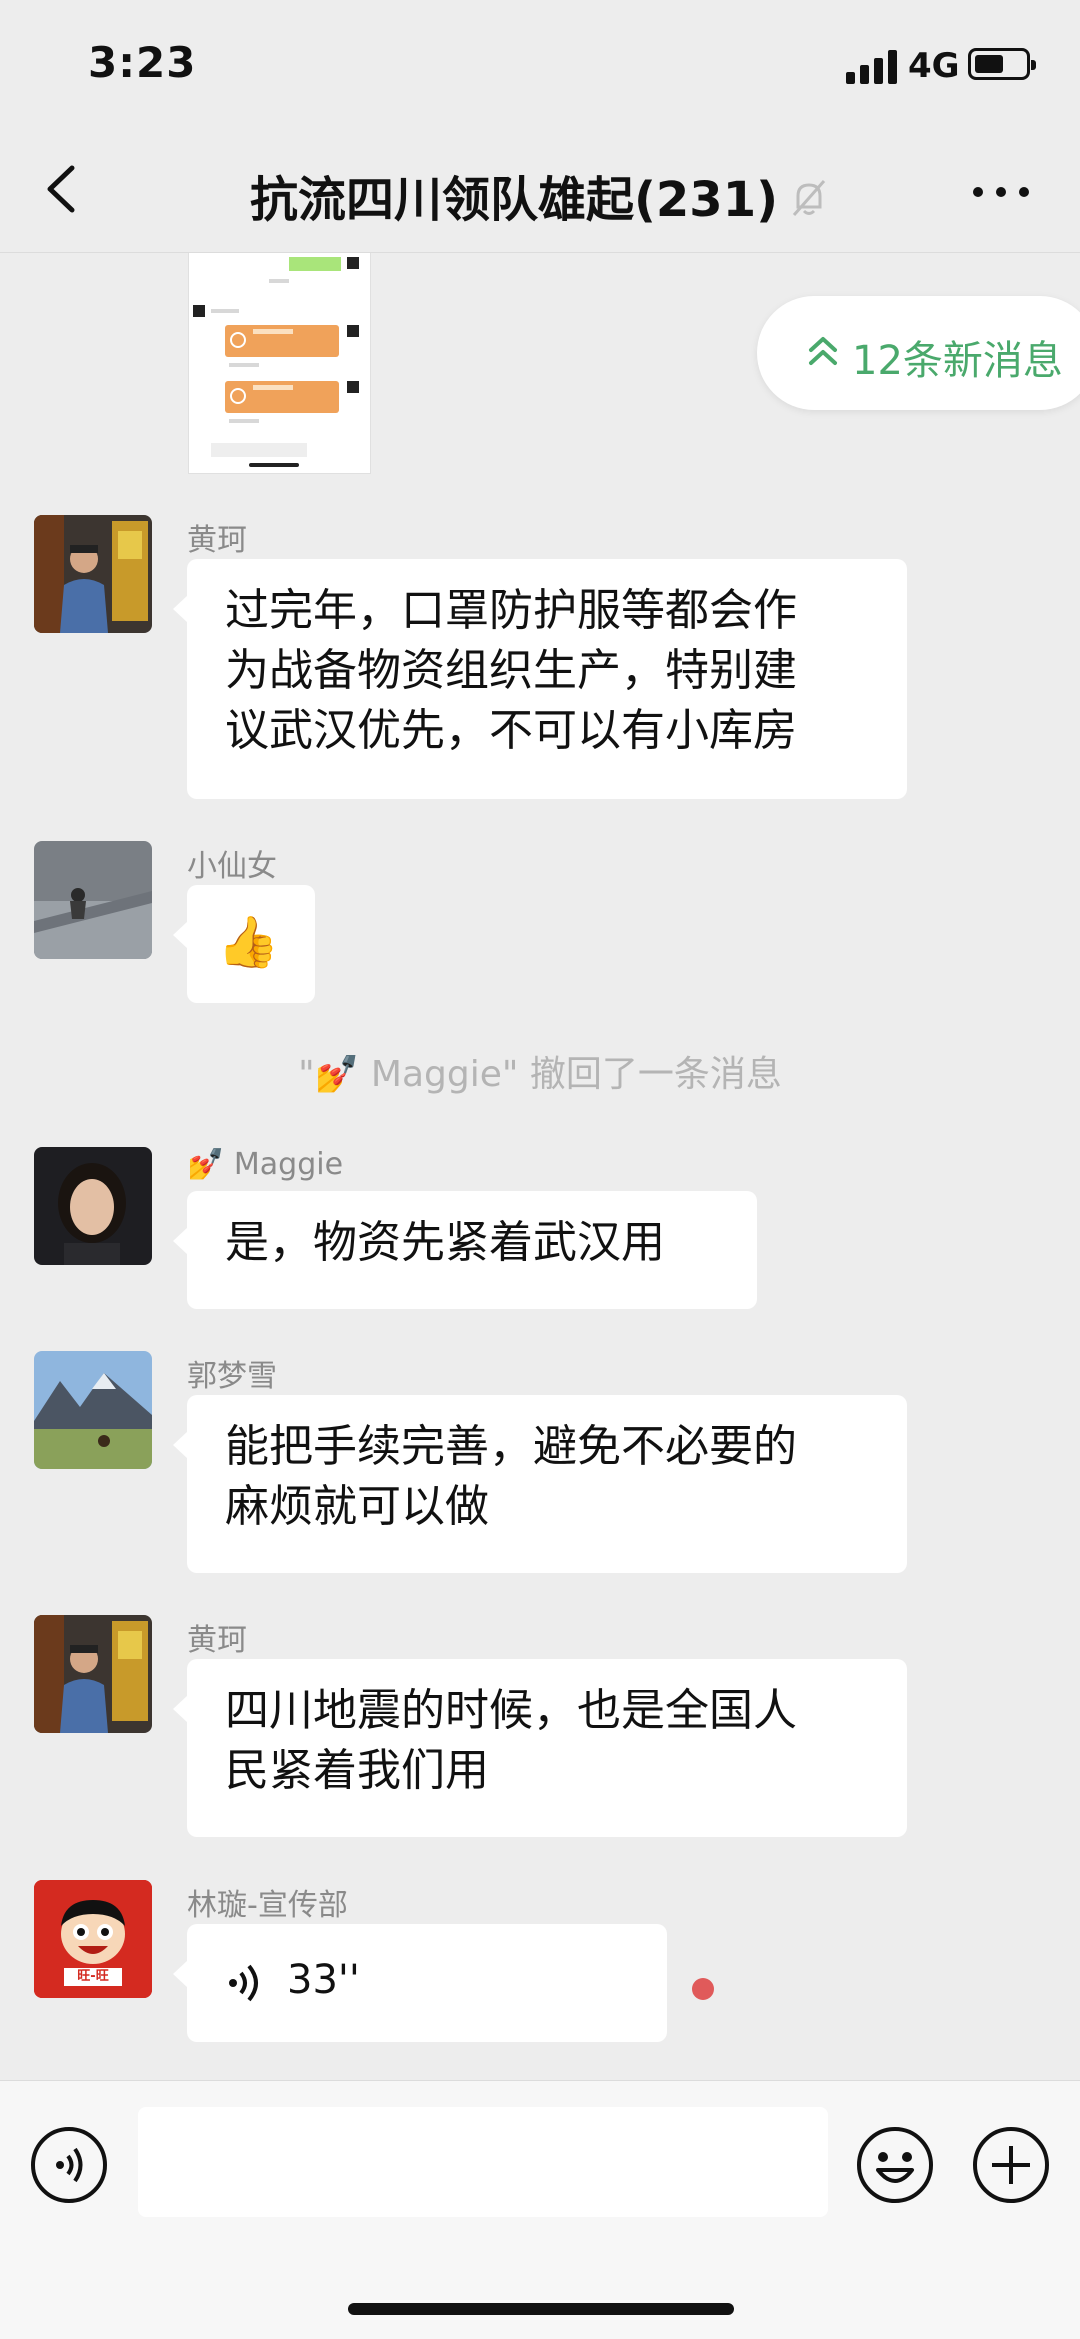 This screenshot has width=1080, height=2339. I want to click on message-line: 麻烦就可以做, so click(357, 1506).